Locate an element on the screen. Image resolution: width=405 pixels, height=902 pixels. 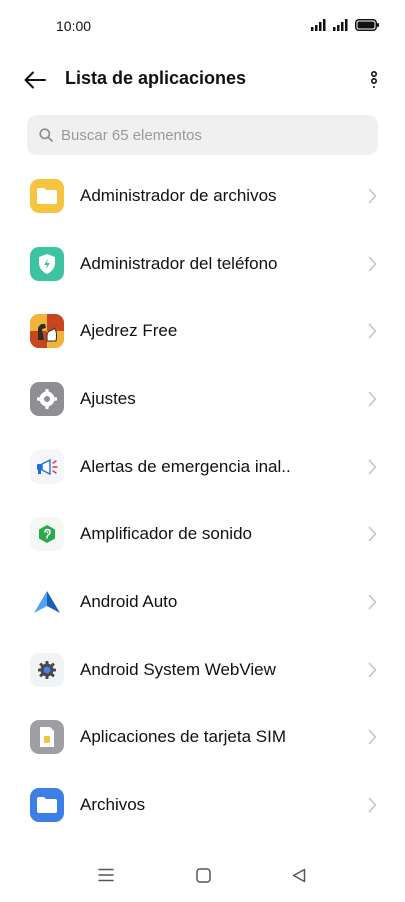
navigation-bar is located at coordinates (202, 877).